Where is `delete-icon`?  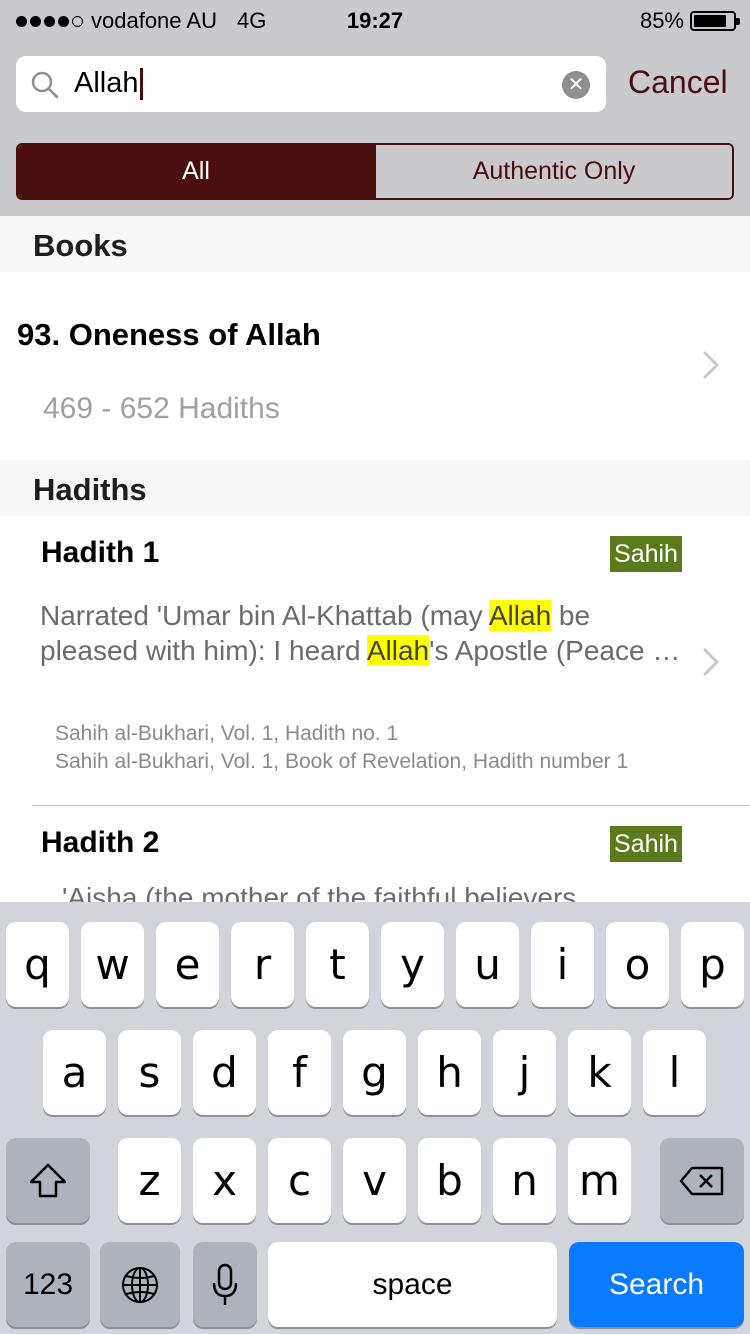
delete-icon is located at coordinates (701, 1180).